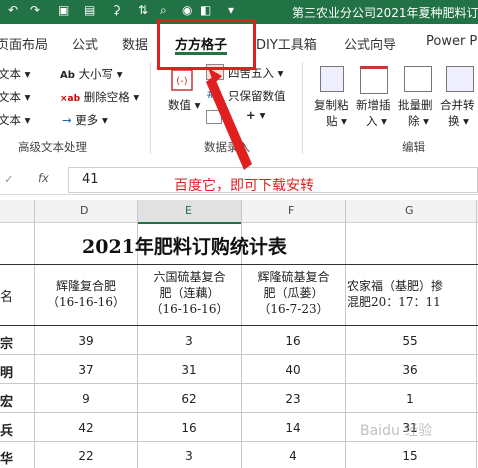  What do you see at coordinates (85, 43) in the screenshot?
I see `tab-formulas: 公式` at bounding box center [85, 43].